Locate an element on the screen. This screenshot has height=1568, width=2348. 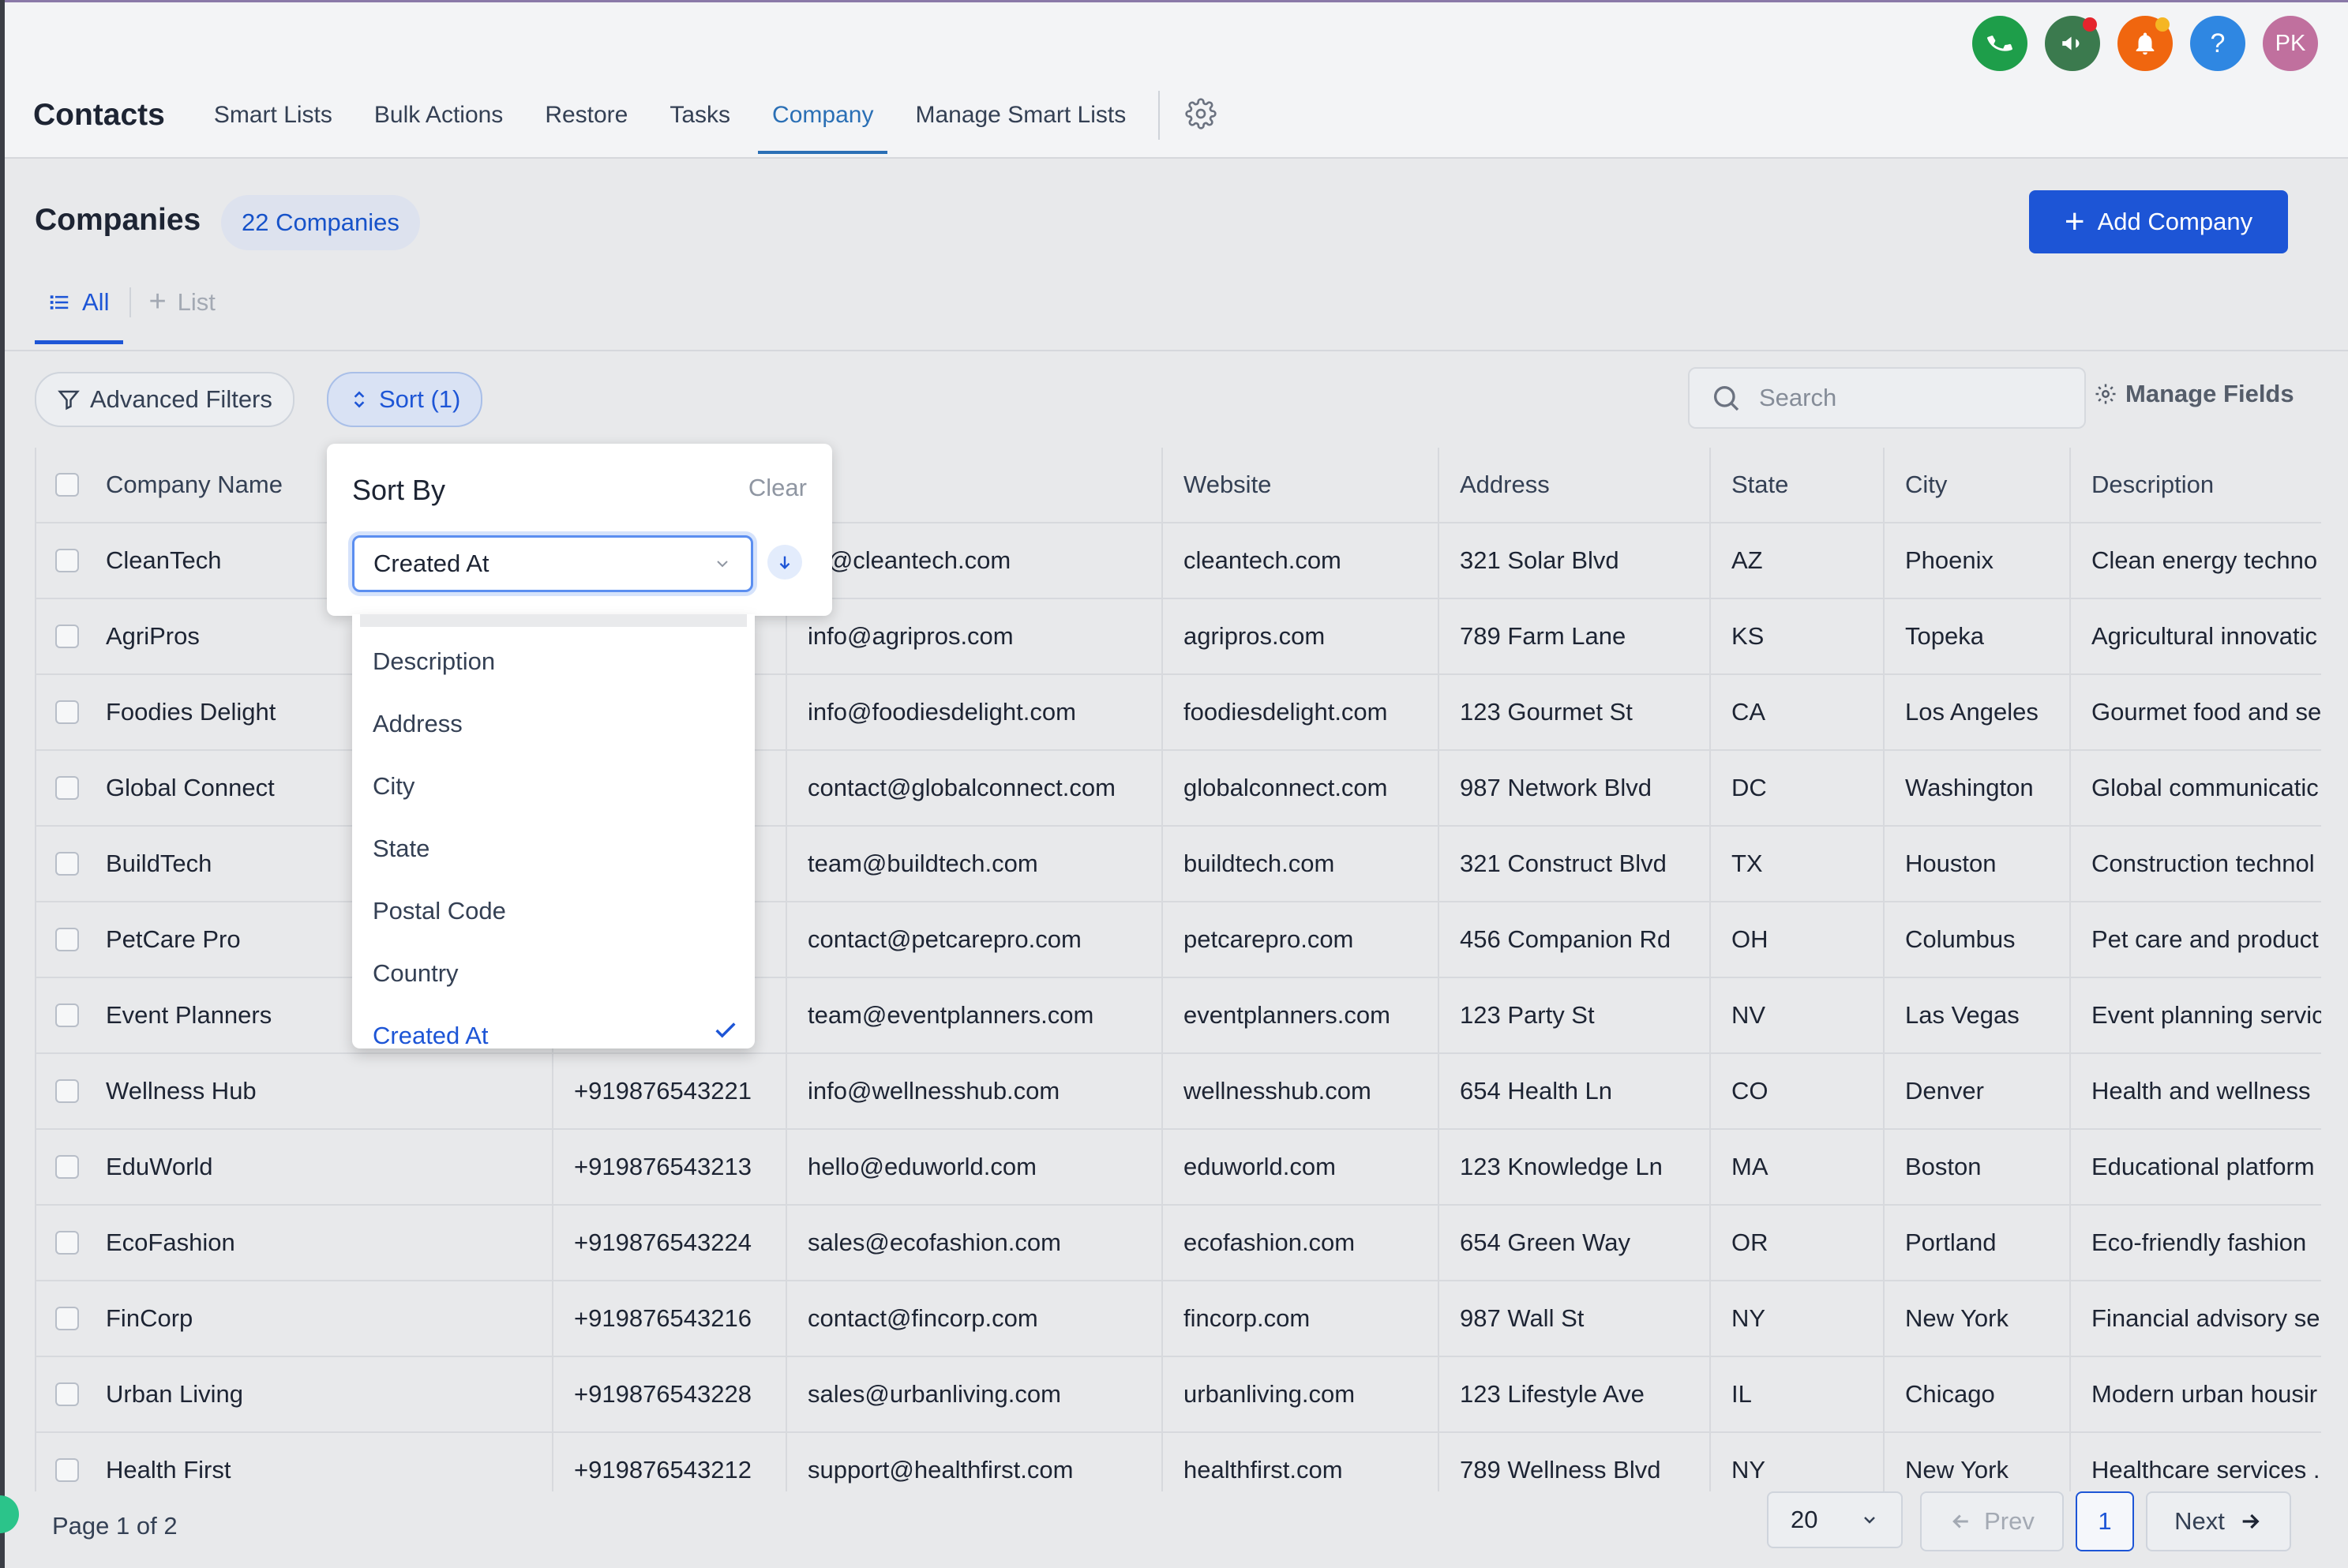
cell-website: ecofashion.com is located at coordinates (1300, 1243).